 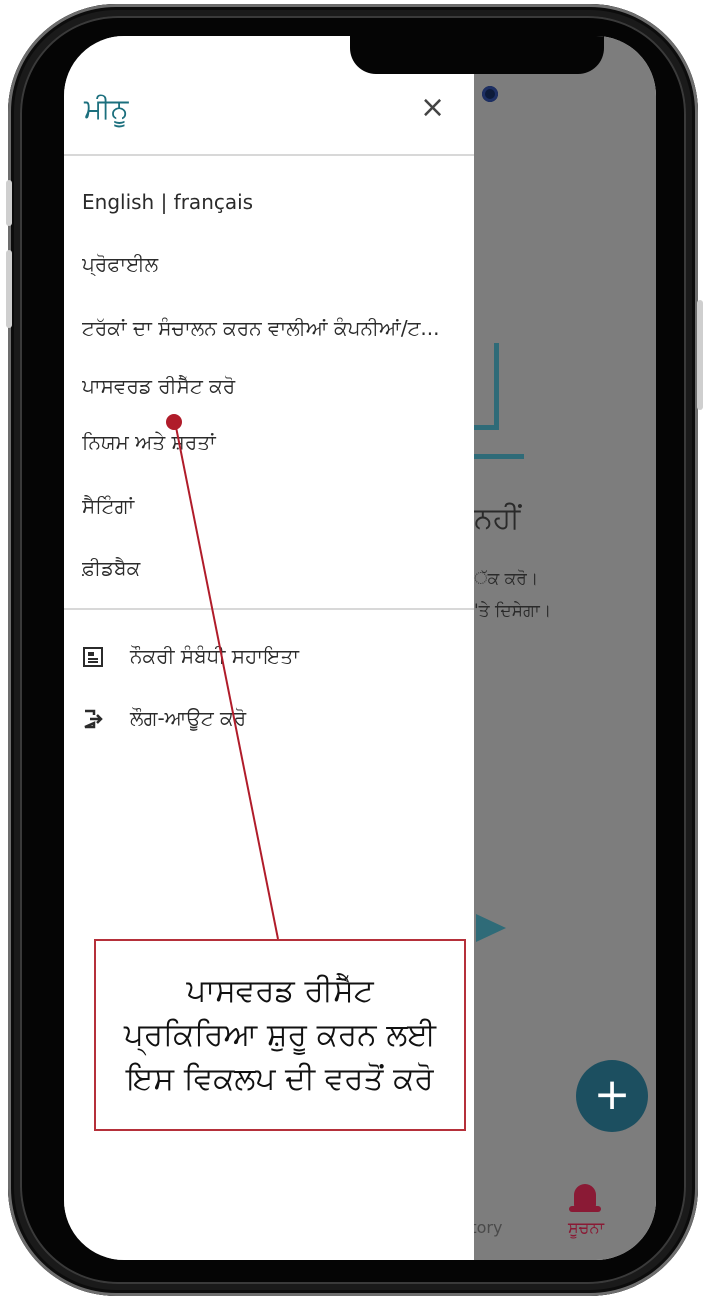 What do you see at coordinates (174, 422) in the screenshot?
I see `callout-dot` at bounding box center [174, 422].